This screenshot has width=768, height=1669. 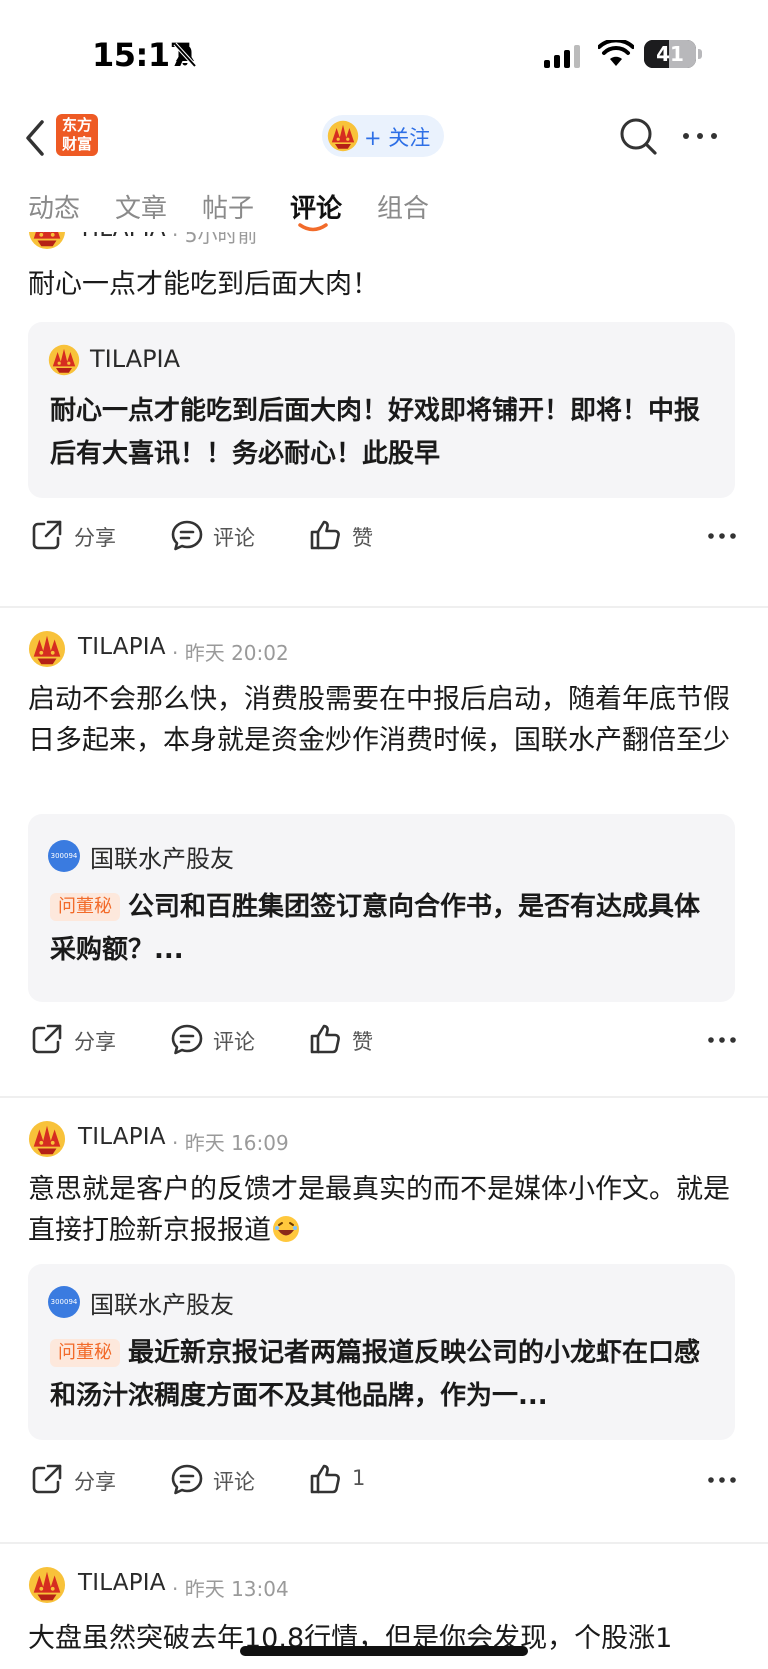 I want to click on back-icon, so click(x=35, y=138).